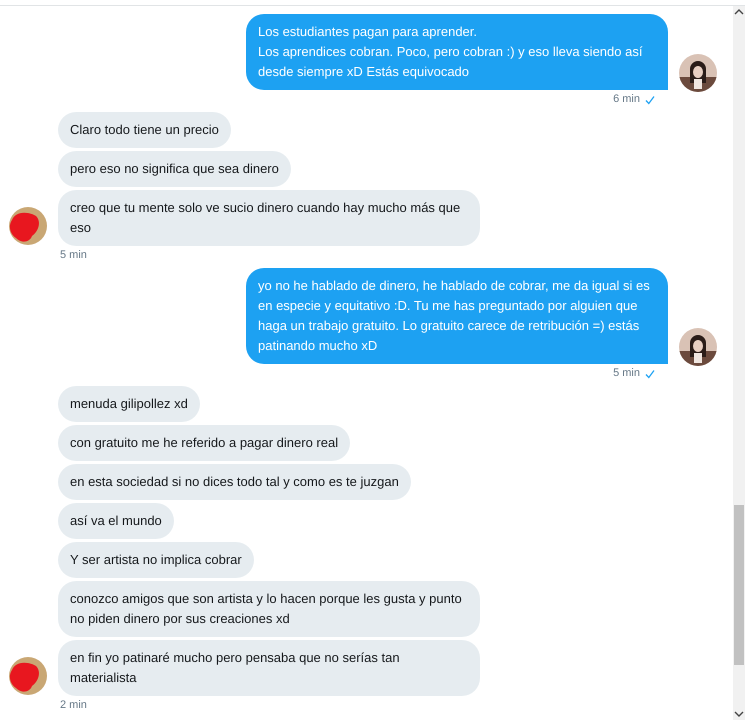 Image resolution: width=745 pixels, height=720 pixels. Describe the element at coordinates (269, 609) in the screenshot. I see `message-bubble: conozco amigos que son artista y lo hacen porque les gusta y punto no piden dinero por sus creaciones xd` at that location.